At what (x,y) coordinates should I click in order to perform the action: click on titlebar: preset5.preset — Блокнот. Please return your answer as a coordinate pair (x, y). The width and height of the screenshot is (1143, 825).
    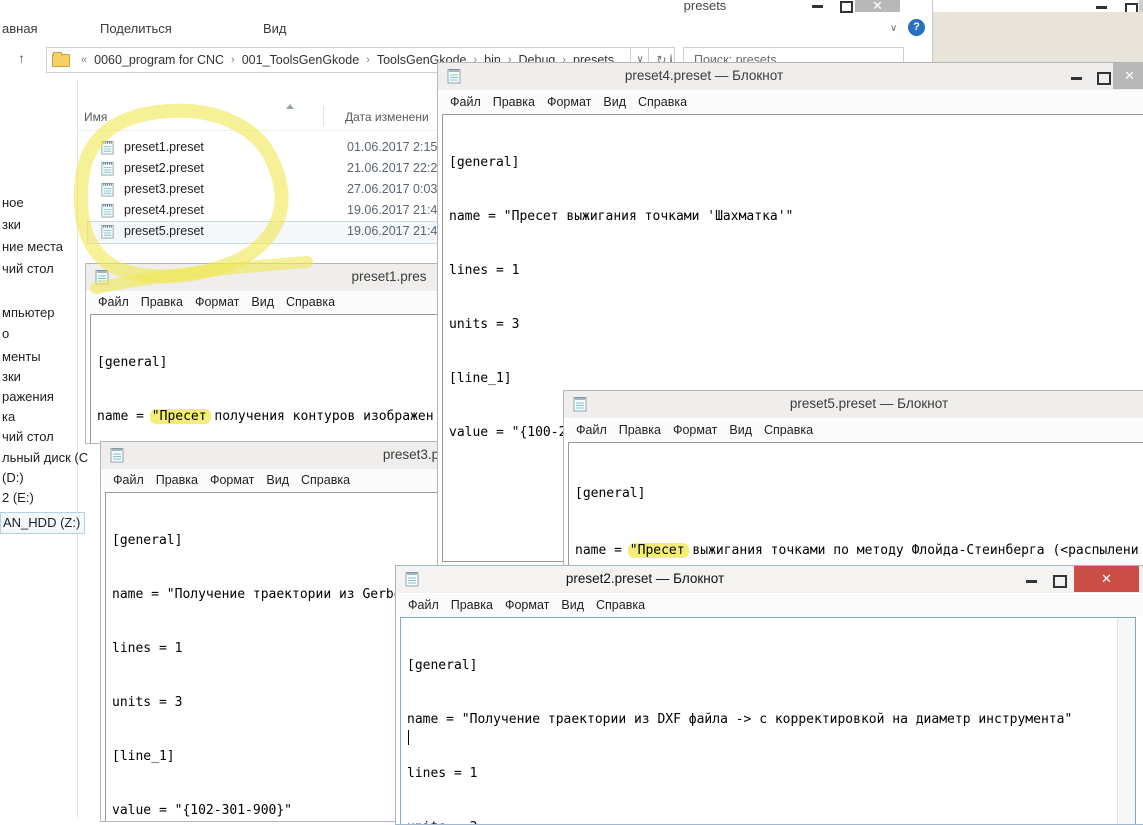
    Looking at the image, I should click on (853, 404).